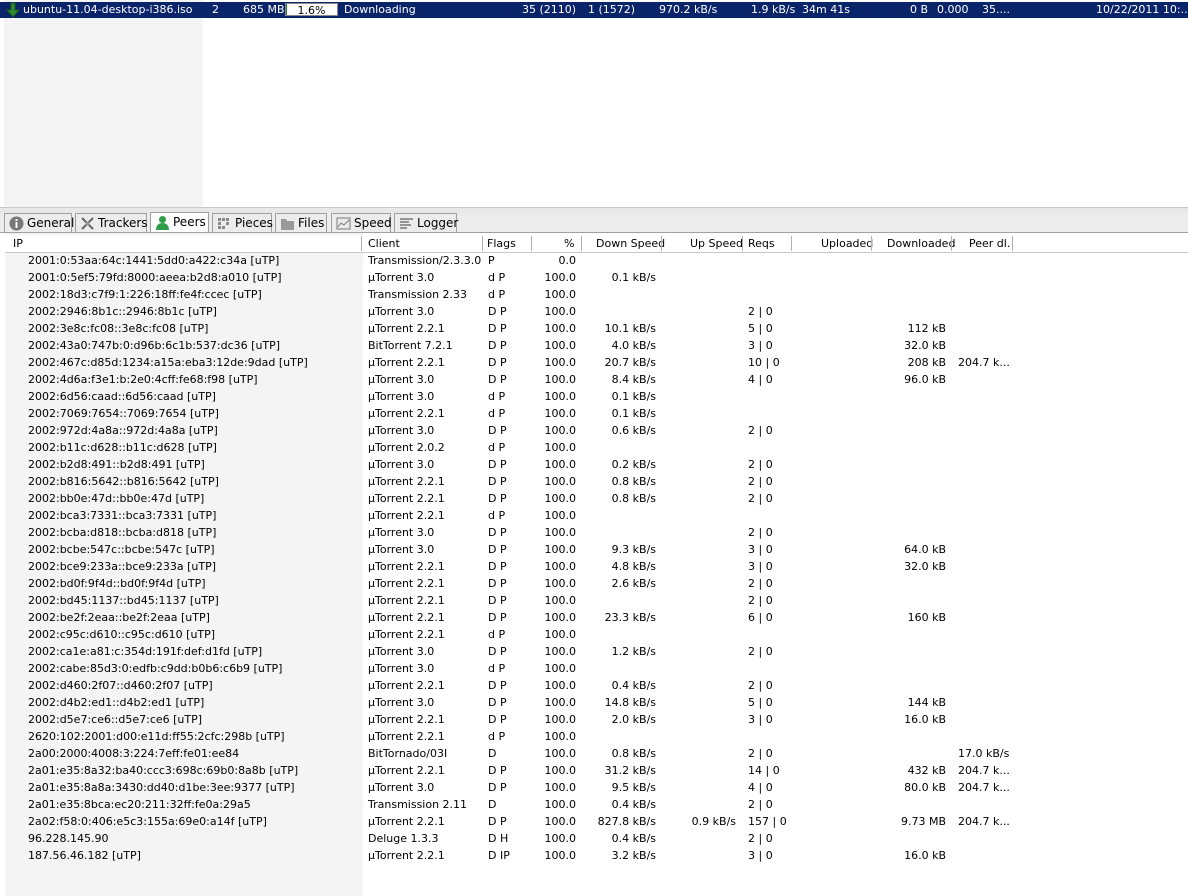 The width and height of the screenshot is (1188, 896). What do you see at coordinates (287, 223) in the screenshot?
I see `folder-icon` at bounding box center [287, 223].